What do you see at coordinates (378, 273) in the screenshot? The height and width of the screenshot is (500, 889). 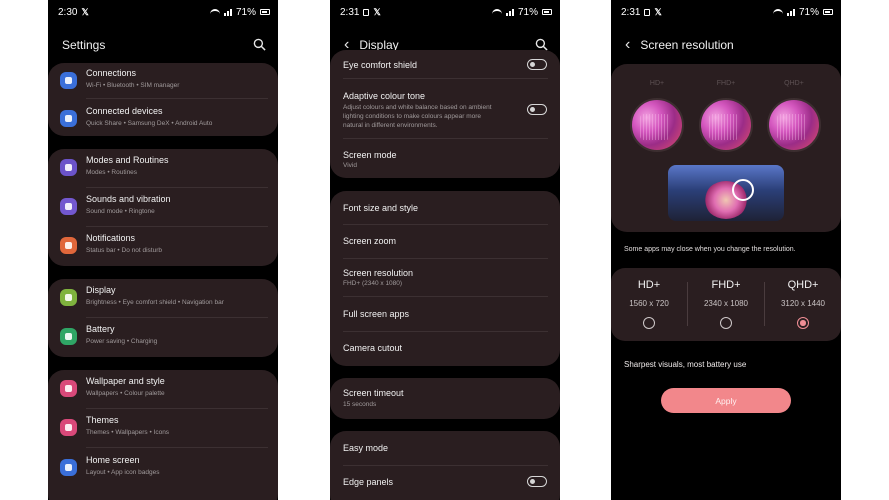 I see `item-title: Screen resolution` at bounding box center [378, 273].